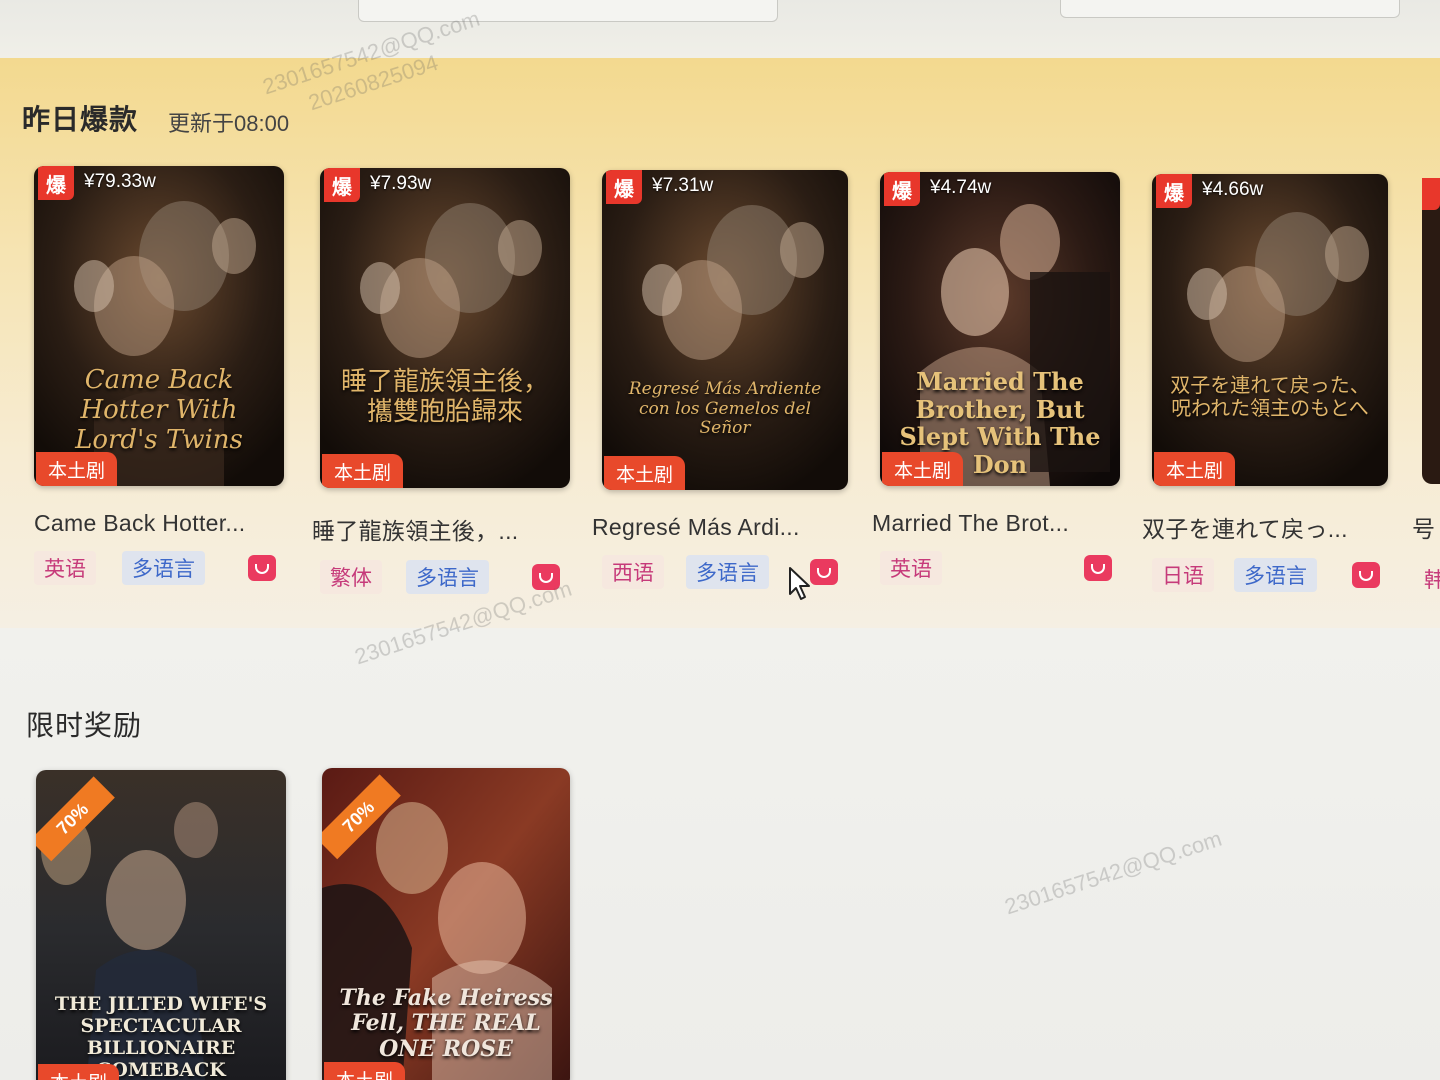 The height and width of the screenshot is (1080, 1440). Describe the element at coordinates (1270, 396) in the screenshot. I see `cover-title: 双子を連れて戻った、呪われた領主のもとへ` at that location.